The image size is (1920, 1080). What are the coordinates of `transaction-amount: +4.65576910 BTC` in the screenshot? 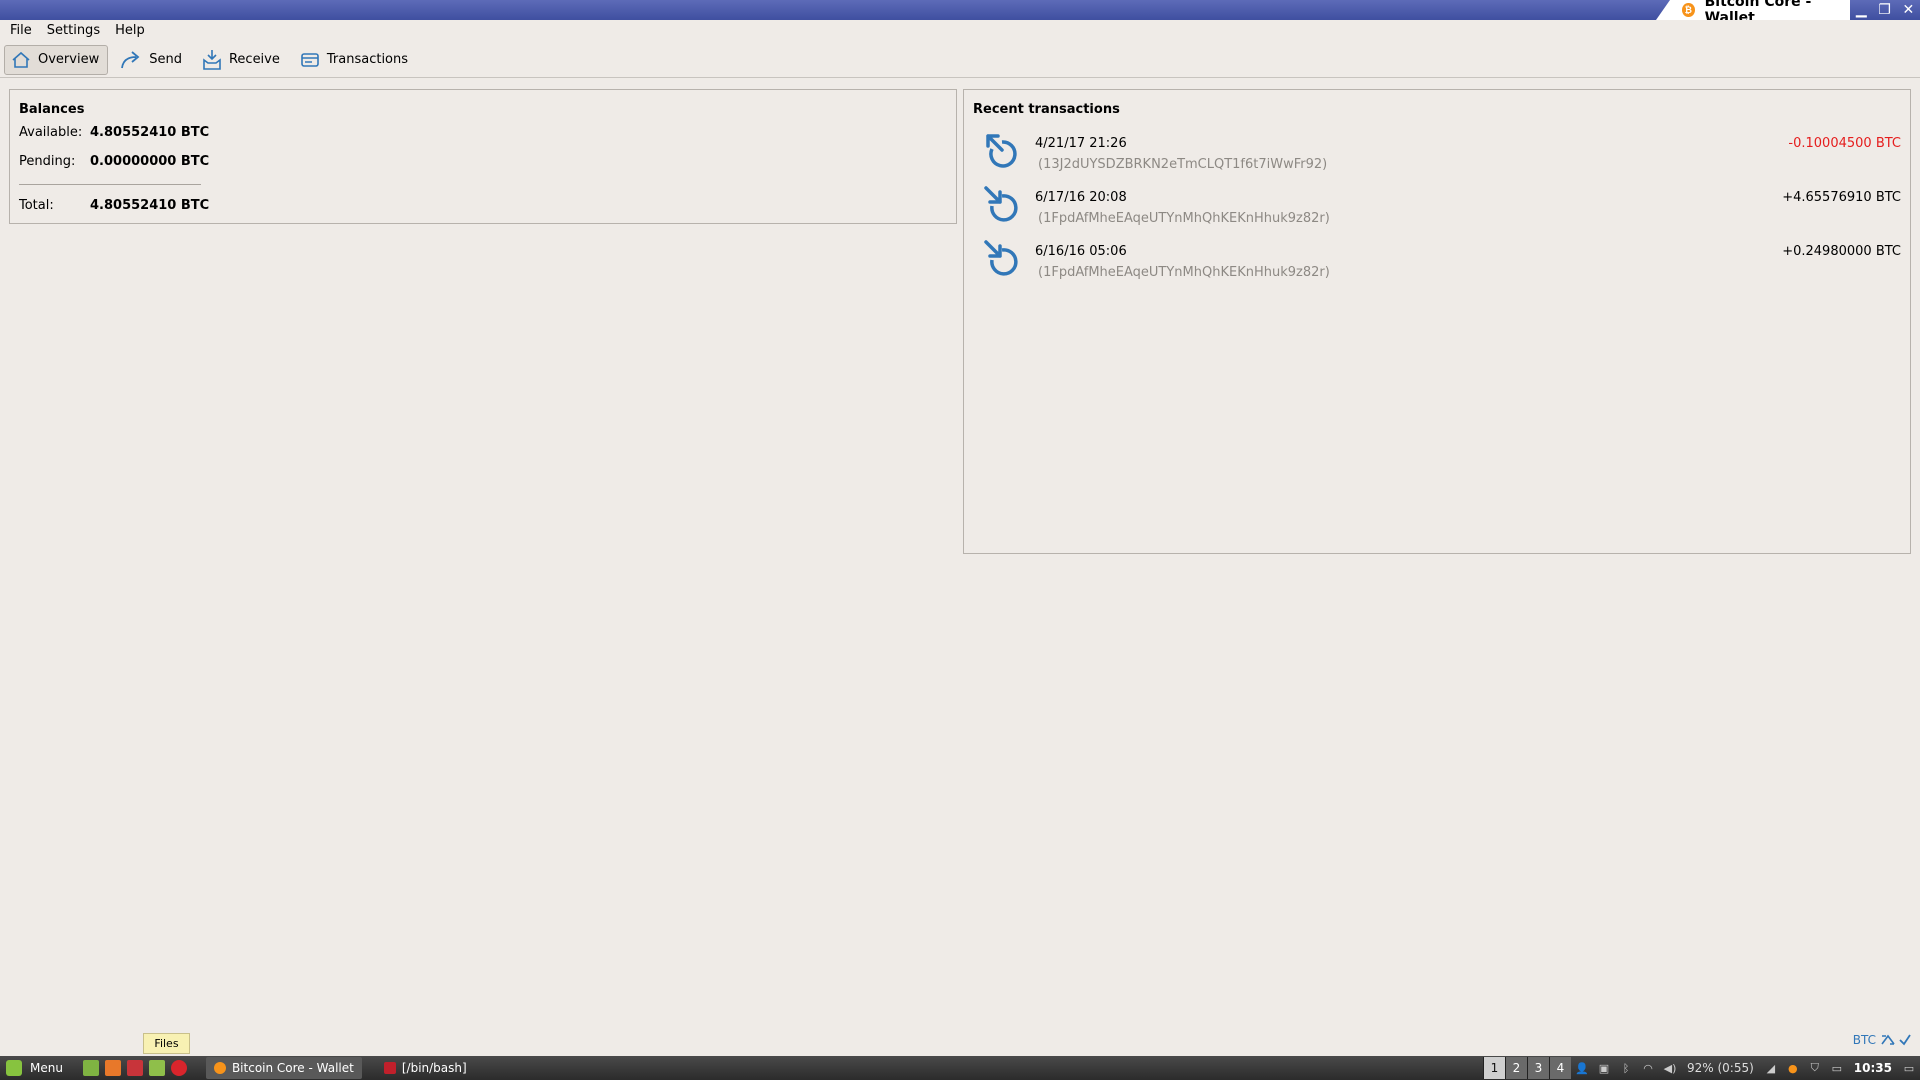 It's located at (1841, 197).